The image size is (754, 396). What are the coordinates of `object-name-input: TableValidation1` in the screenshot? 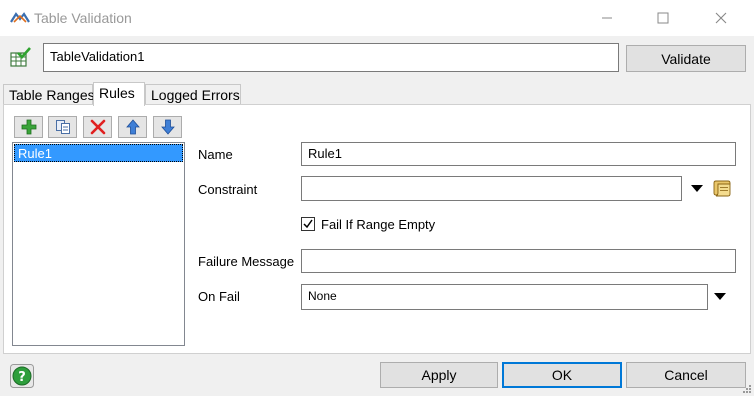 It's located at (331, 57).